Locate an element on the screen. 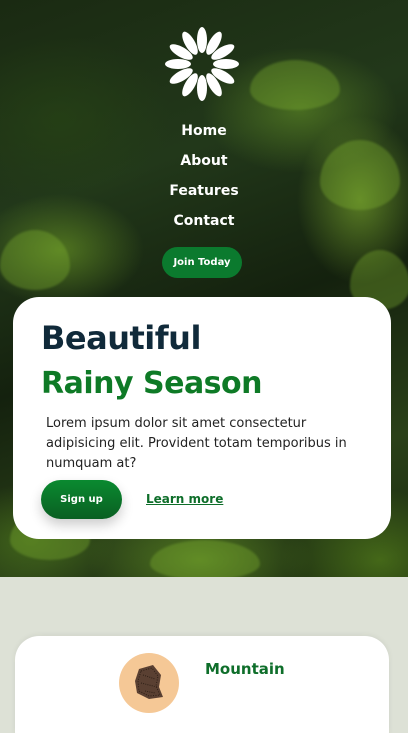 Image resolution: width=408 pixels, height=733 pixels. hero-title-line1: Beautiful is located at coordinates (121, 338).